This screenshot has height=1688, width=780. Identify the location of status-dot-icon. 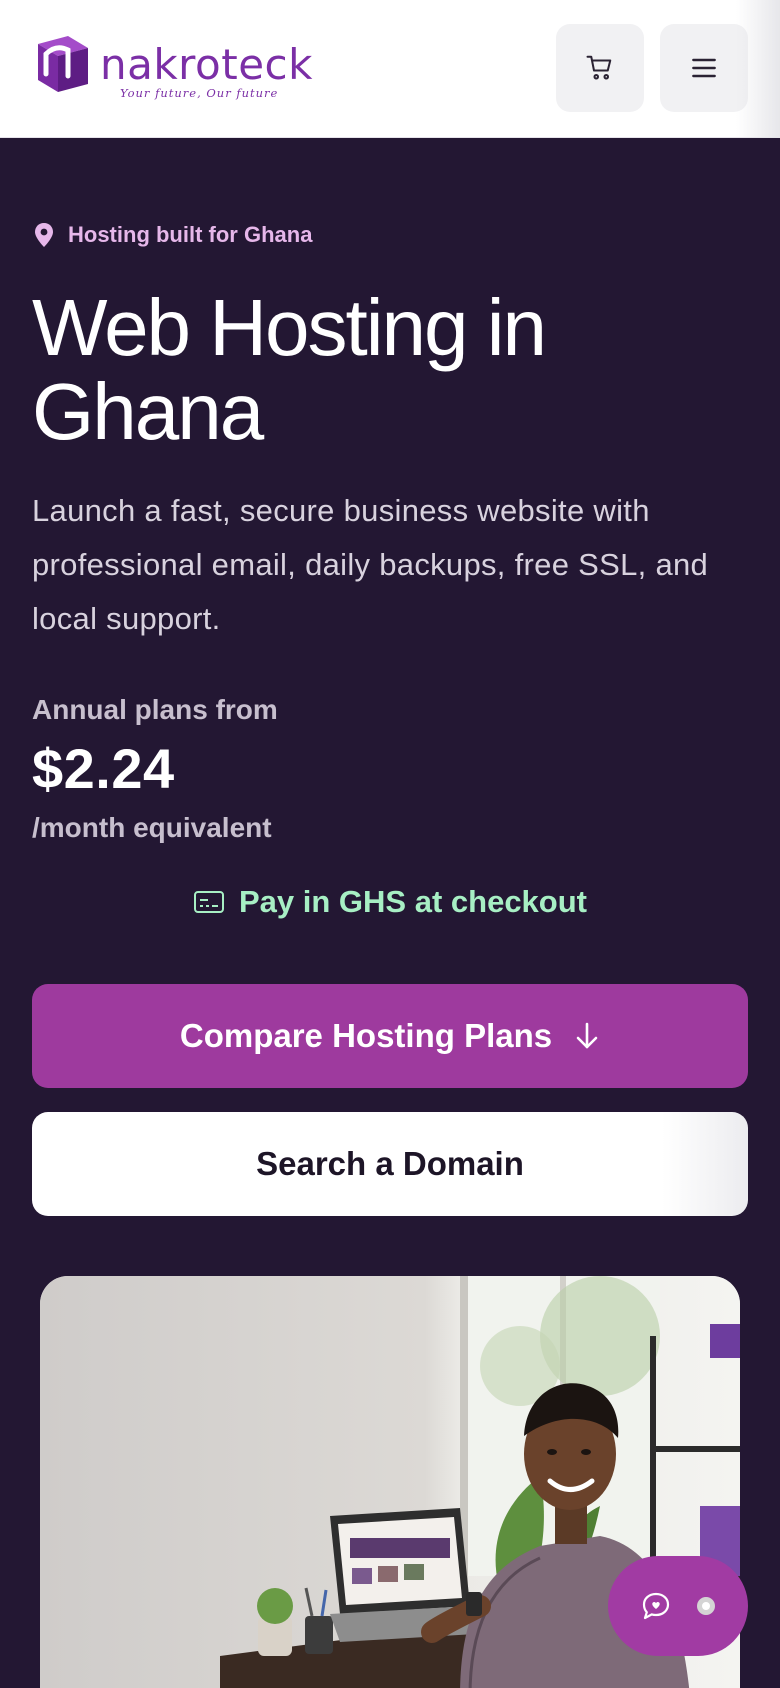
(706, 1606).